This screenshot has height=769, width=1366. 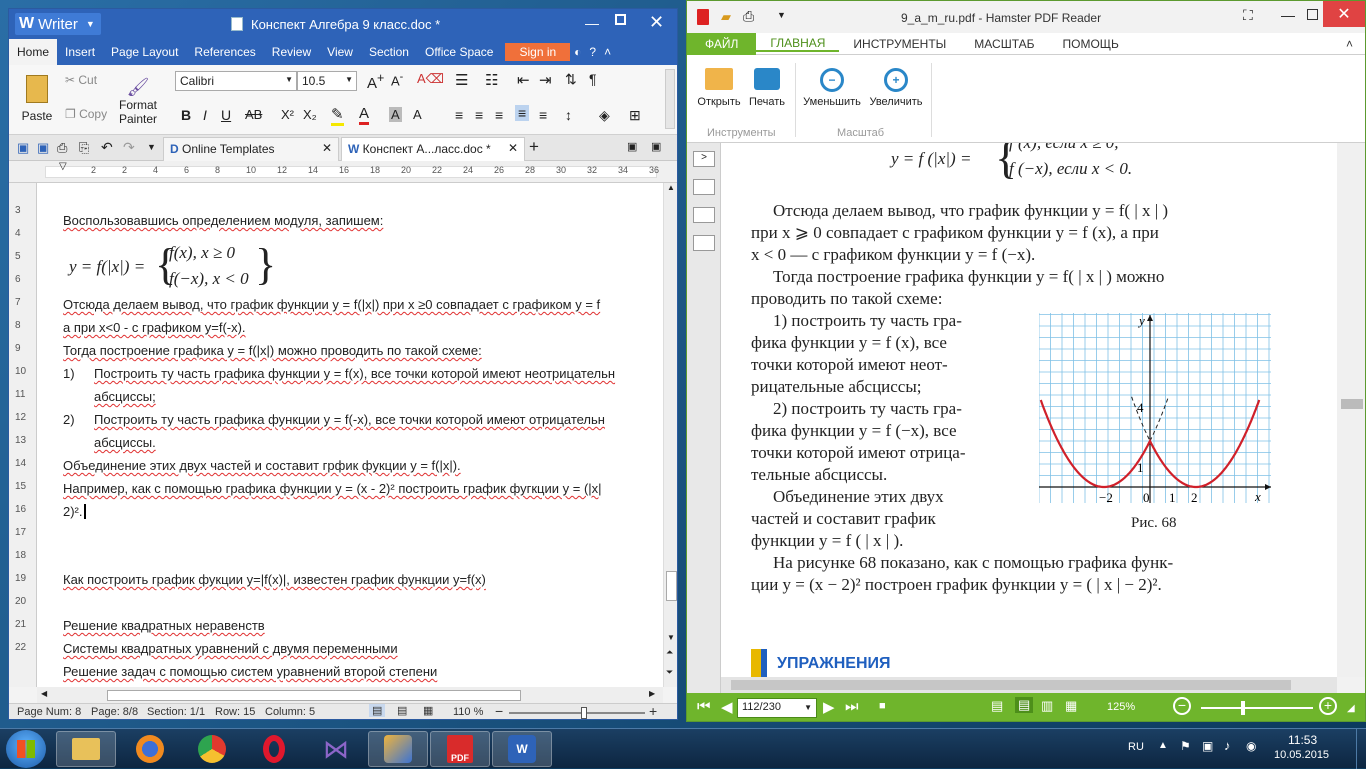 I want to click on borders-icon: ⊞, so click(x=635, y=115).